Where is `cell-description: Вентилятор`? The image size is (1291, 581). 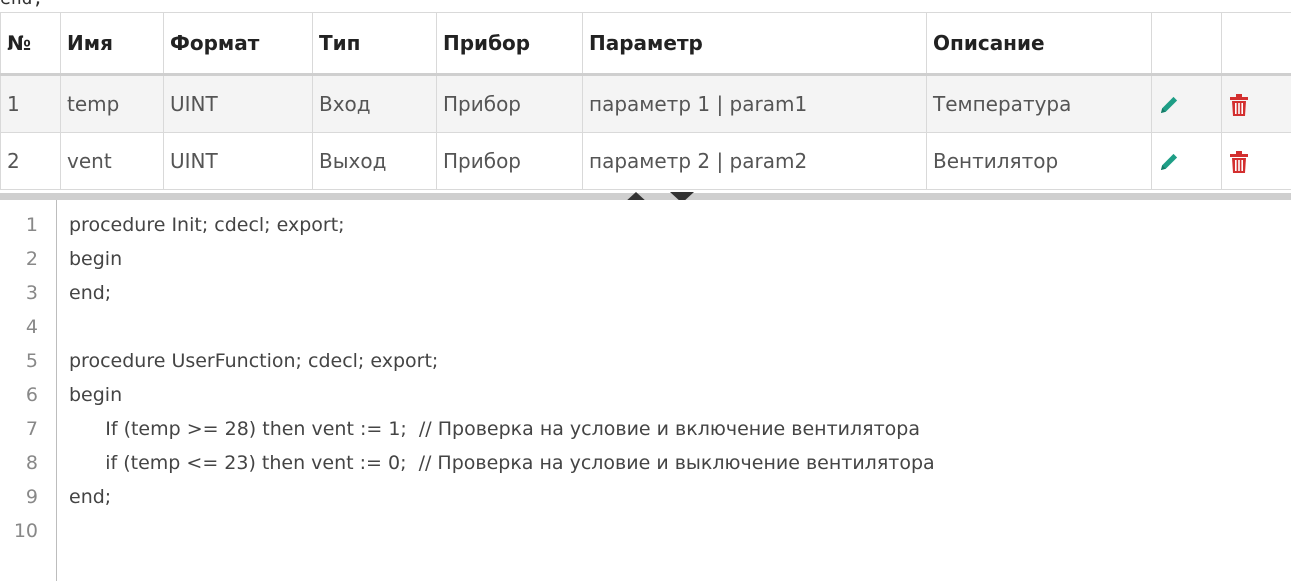 cell-description: Вентилятор is located at coordinates (1039, 161).